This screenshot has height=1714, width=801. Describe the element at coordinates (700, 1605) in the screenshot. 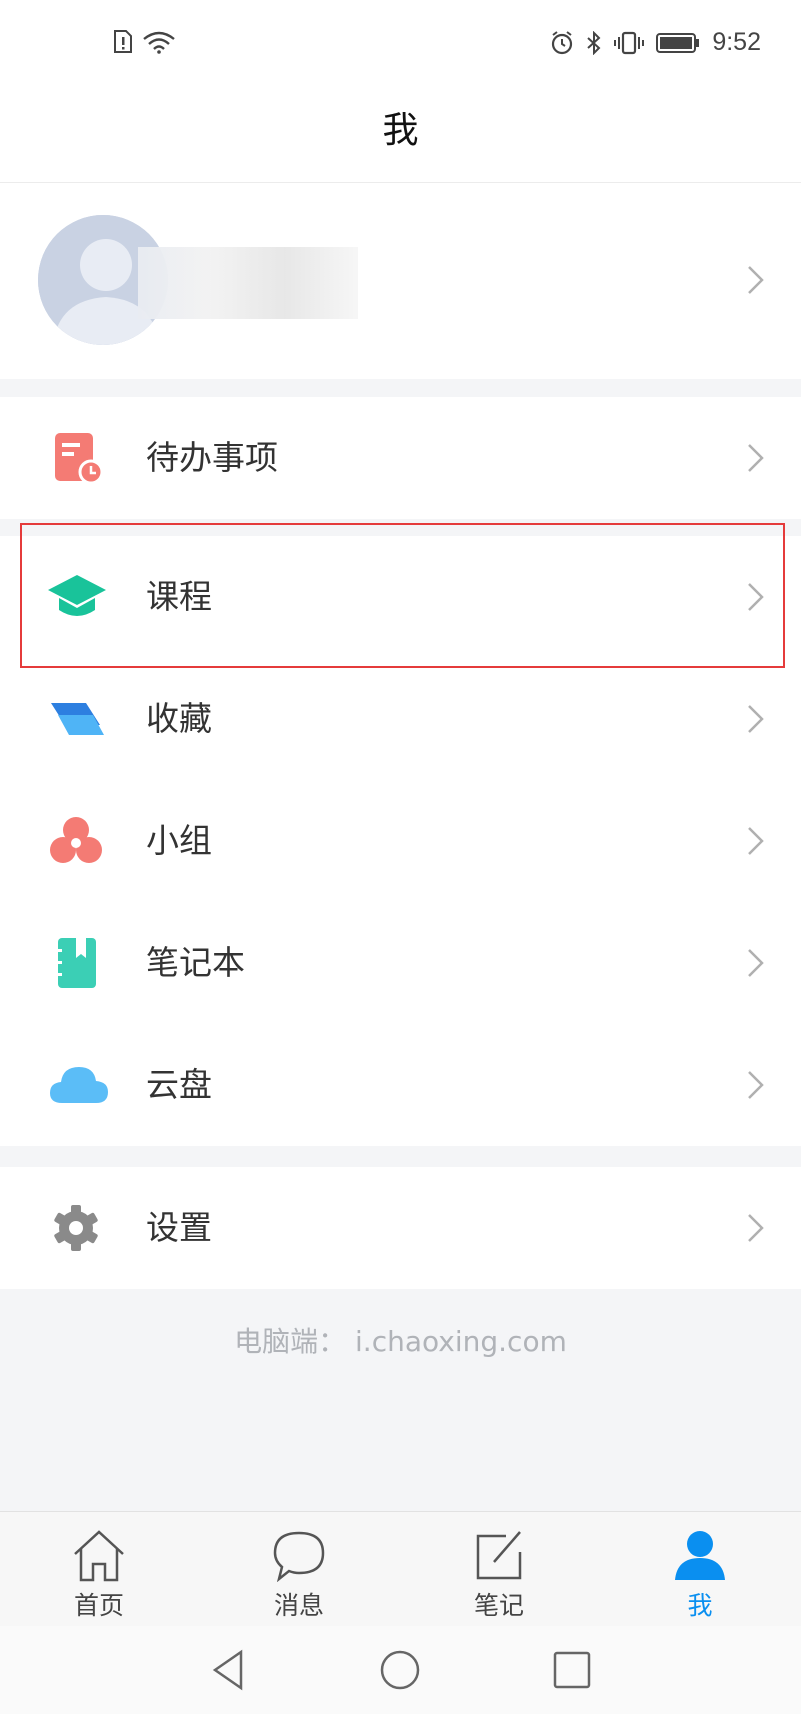

I see `tab-me-label: 我` at that location.